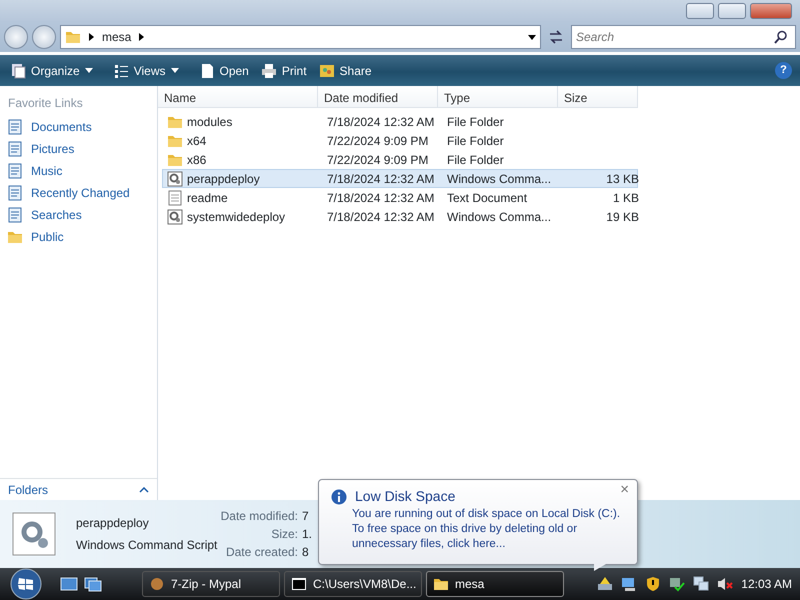  Describe the element at coordinates (284, 534) in the screenshot. I see `property-label: Size:` at that location.